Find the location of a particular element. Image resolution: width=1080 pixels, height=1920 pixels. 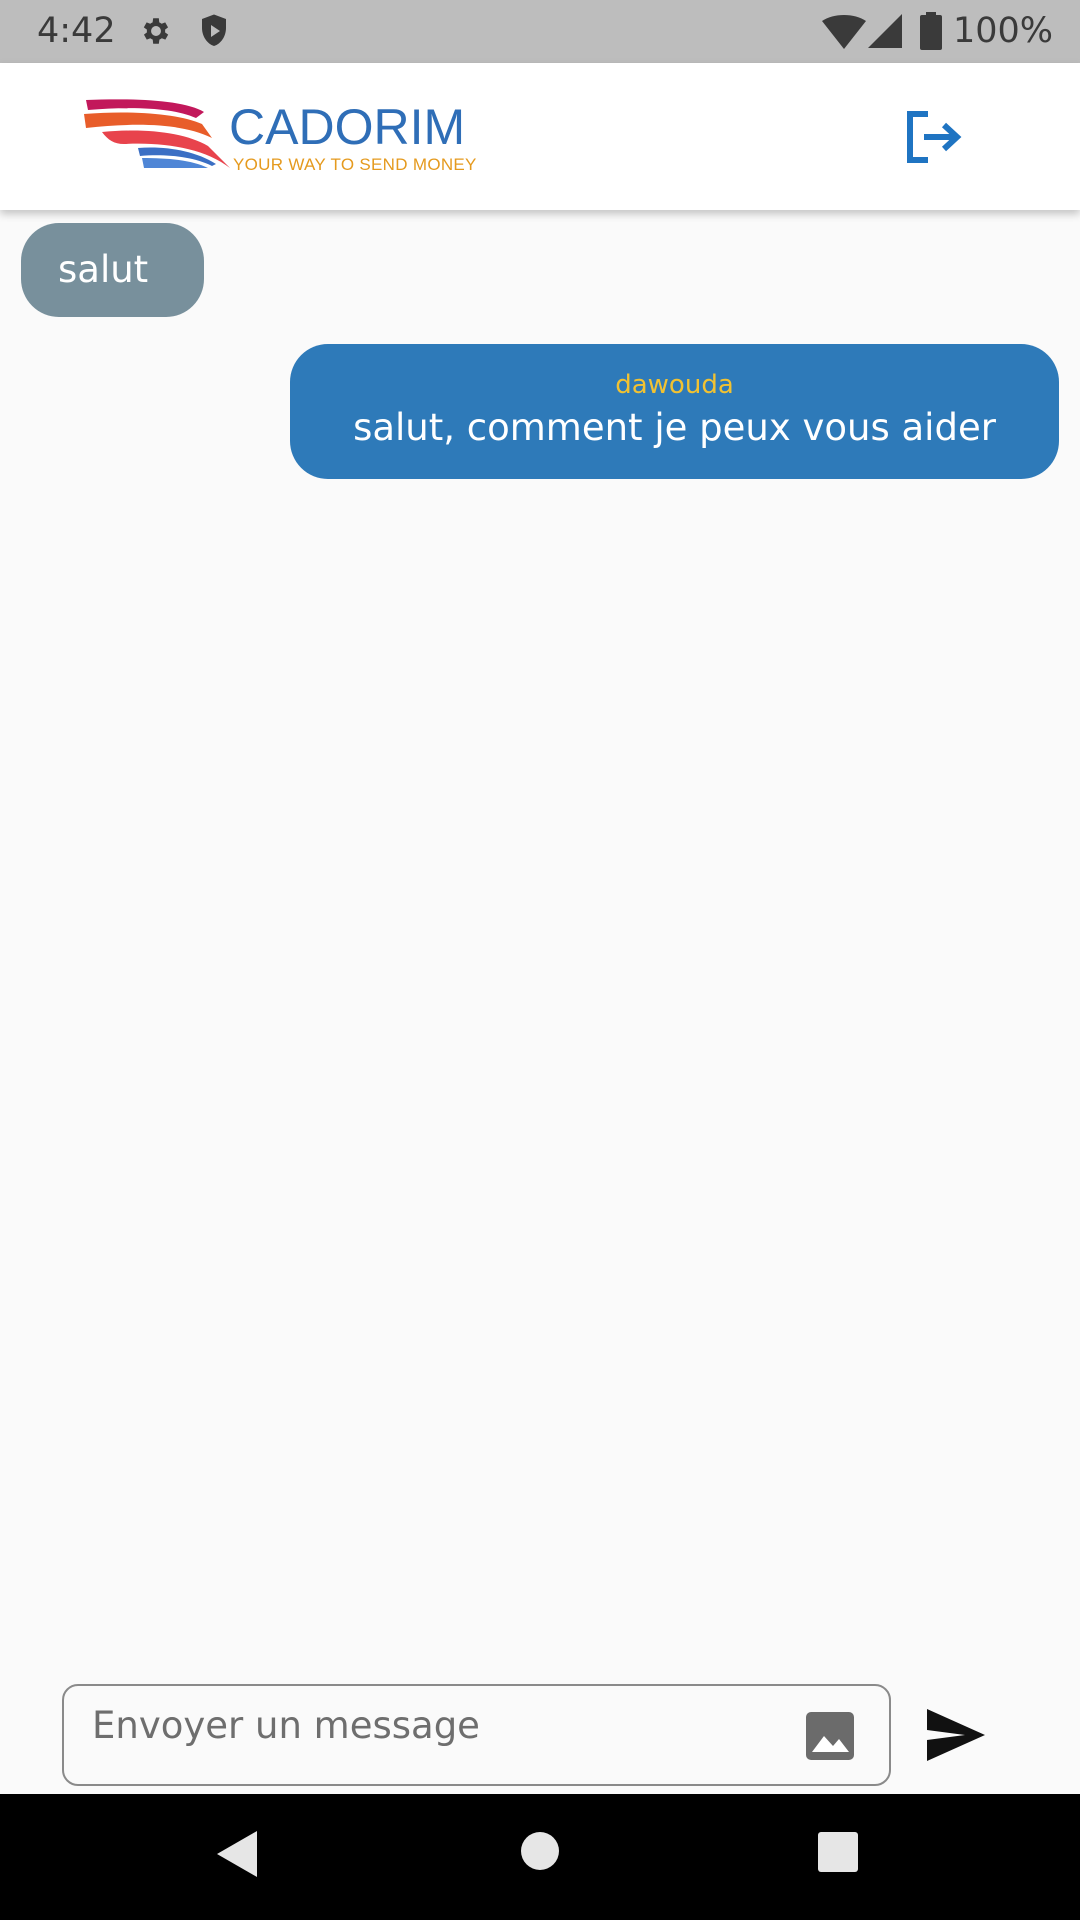

image-icon is located at coordinates (830, 1736).